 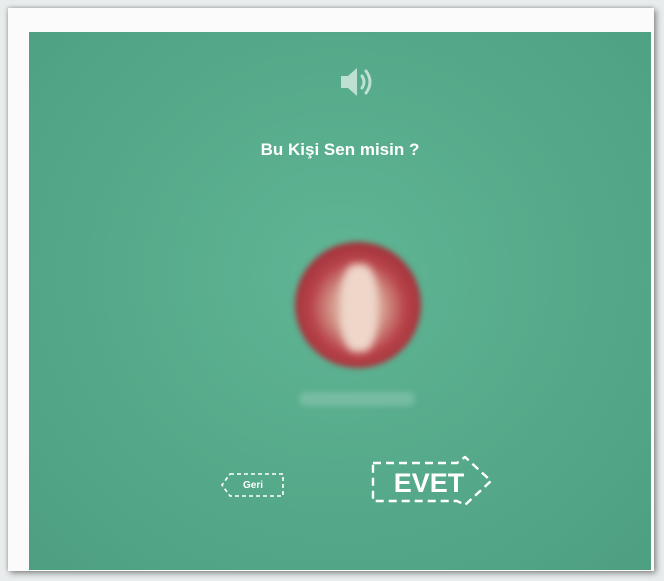 I want to click on yes-button: EVET, so click(x=432, y=483).